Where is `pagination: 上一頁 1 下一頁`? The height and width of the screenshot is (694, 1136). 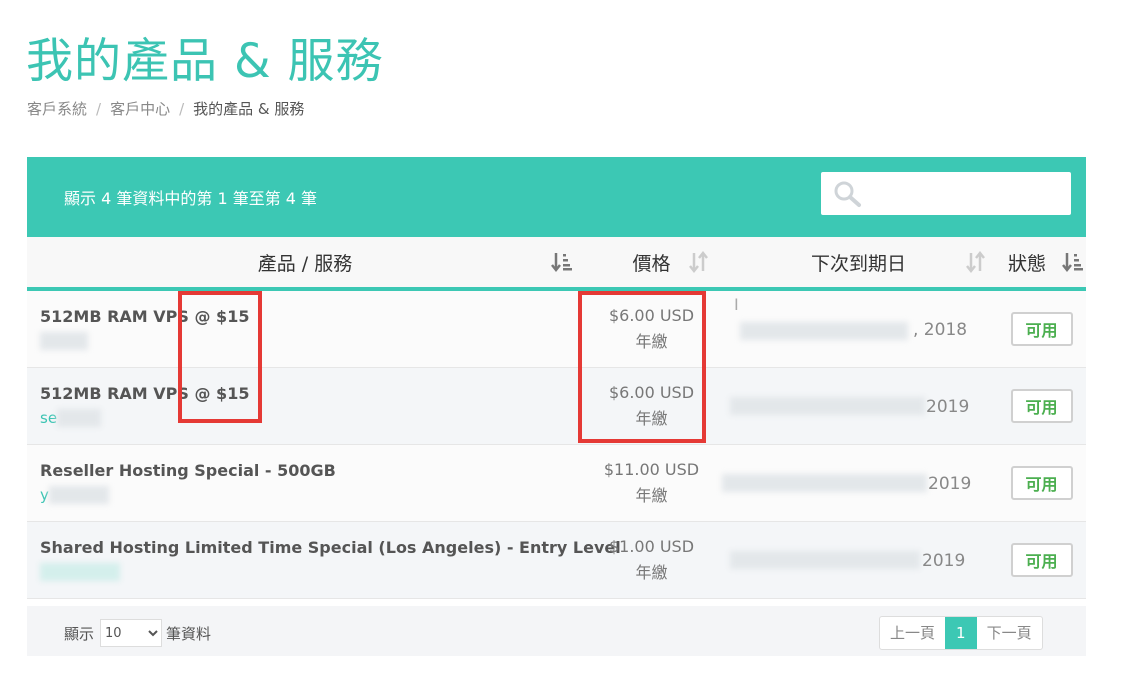 pagination: 上一頁 1 下一頁 is located at coordinates (961, 633).